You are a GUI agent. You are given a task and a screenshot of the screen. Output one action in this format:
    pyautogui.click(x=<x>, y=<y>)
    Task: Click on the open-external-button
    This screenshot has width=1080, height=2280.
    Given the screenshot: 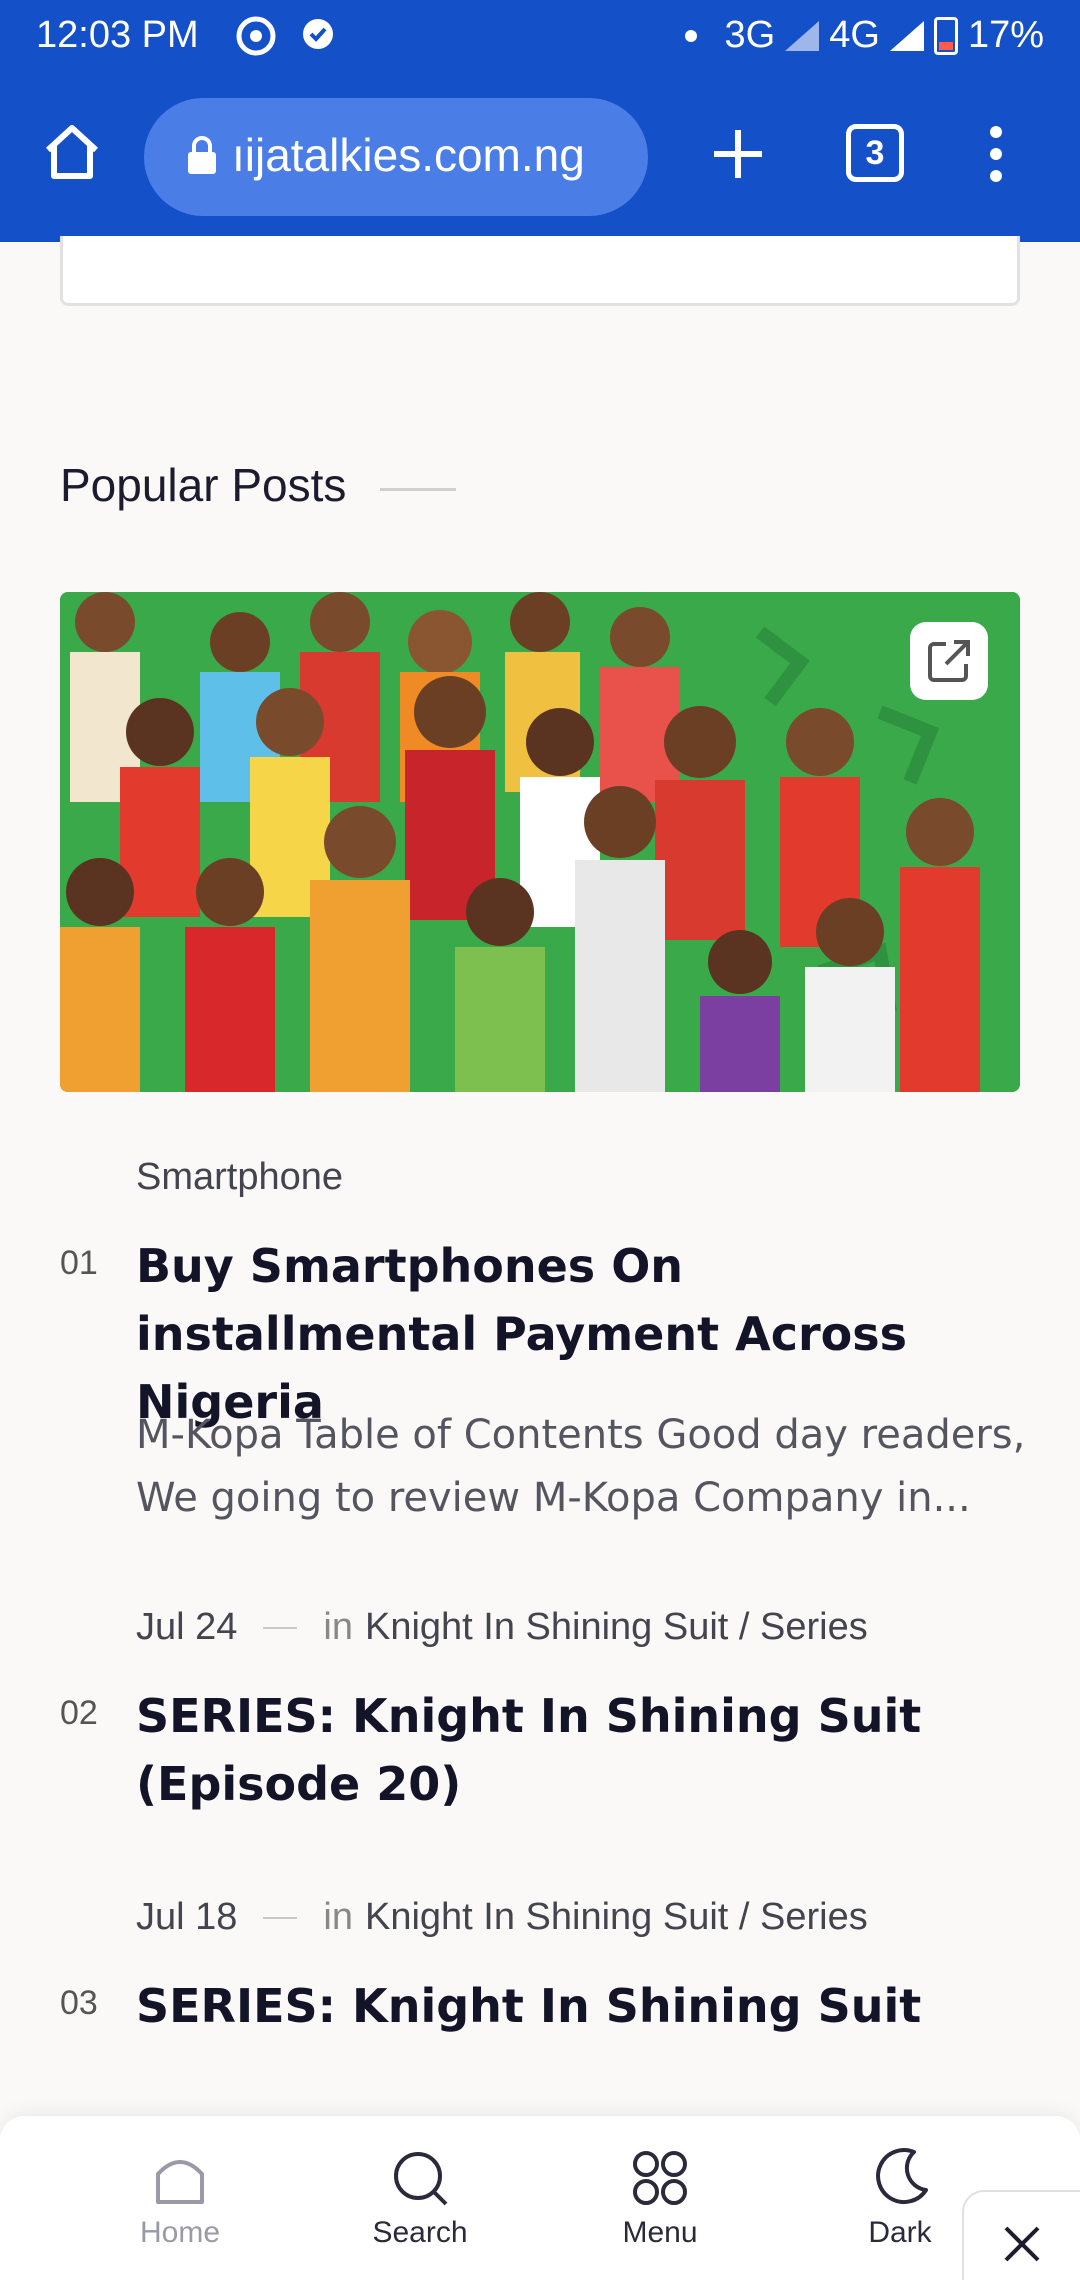 What is the action you would take?
    pyautogui.click(x=949, y=661)
    